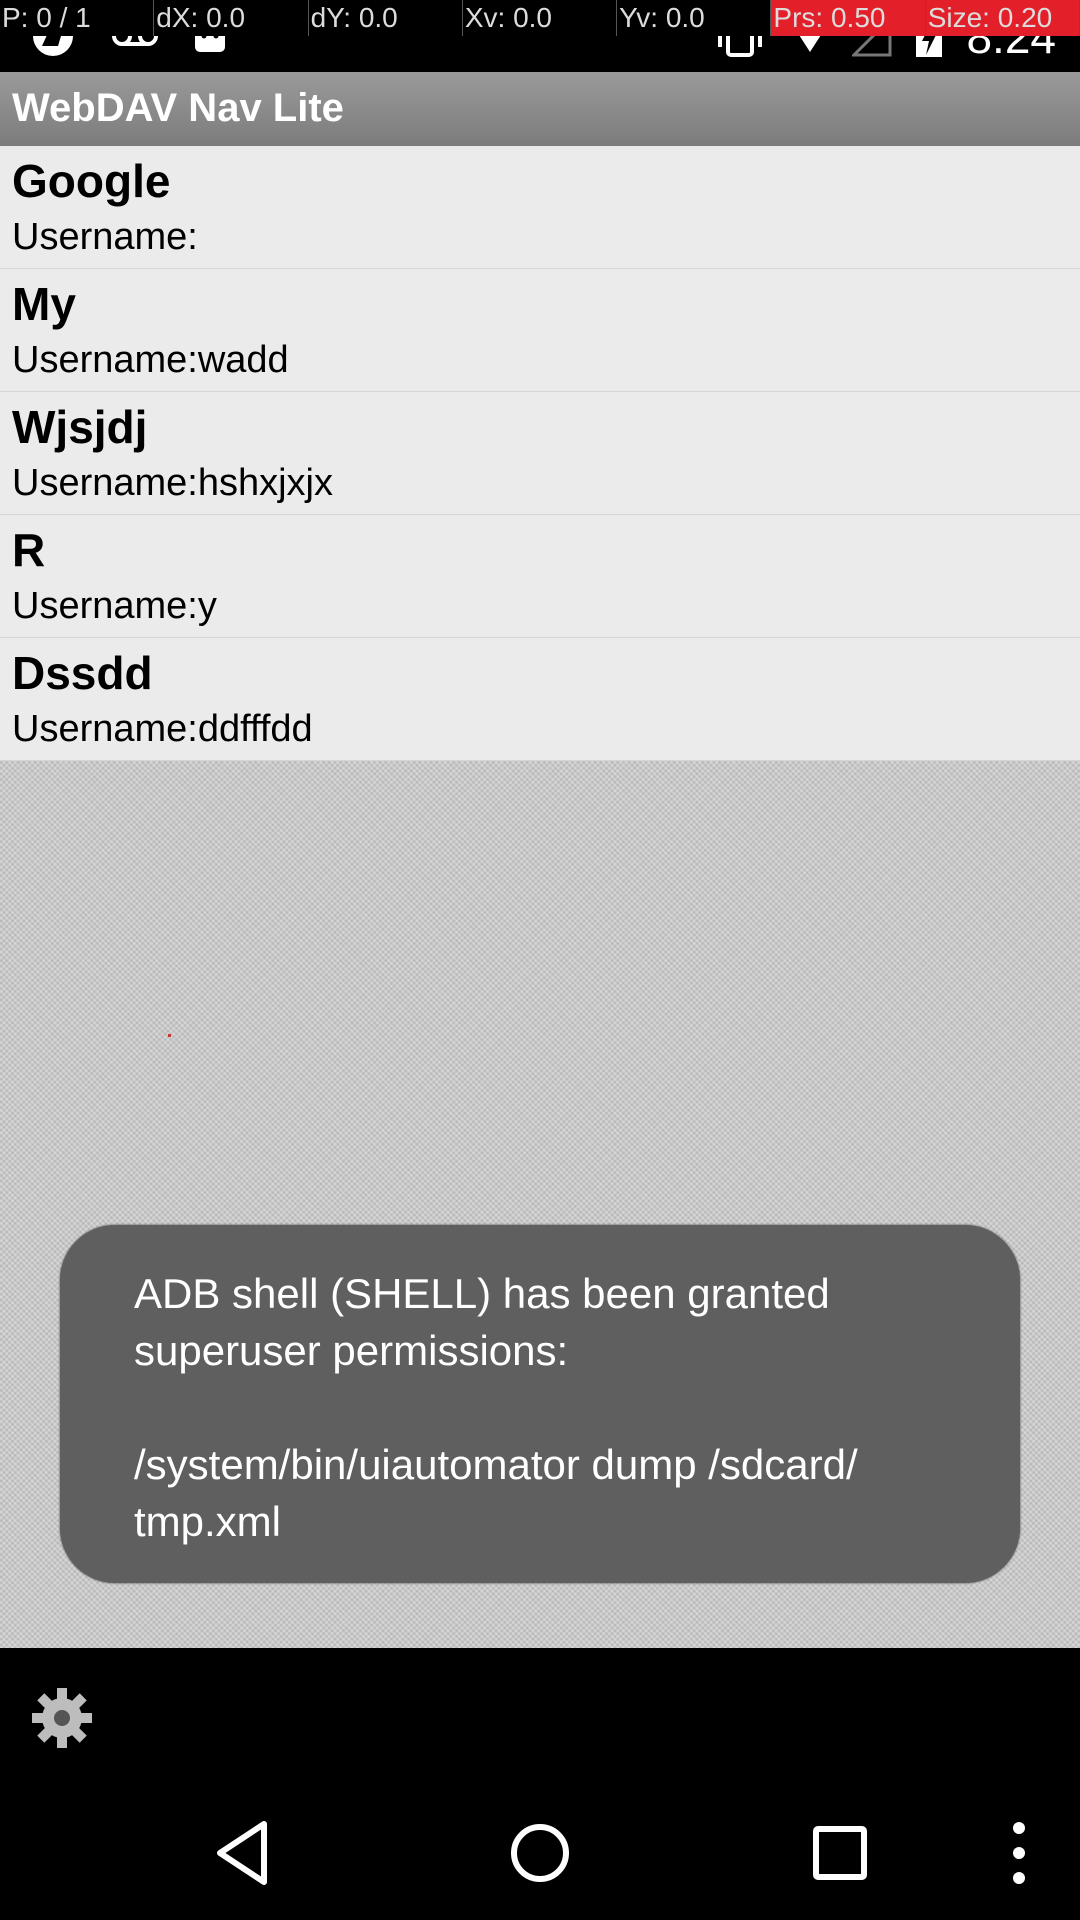 The image size is (1080, 1920). Describe the element at coordinates (540, 330) in the screenshot. I see `server-item-my: My Username:wadd` at that location.